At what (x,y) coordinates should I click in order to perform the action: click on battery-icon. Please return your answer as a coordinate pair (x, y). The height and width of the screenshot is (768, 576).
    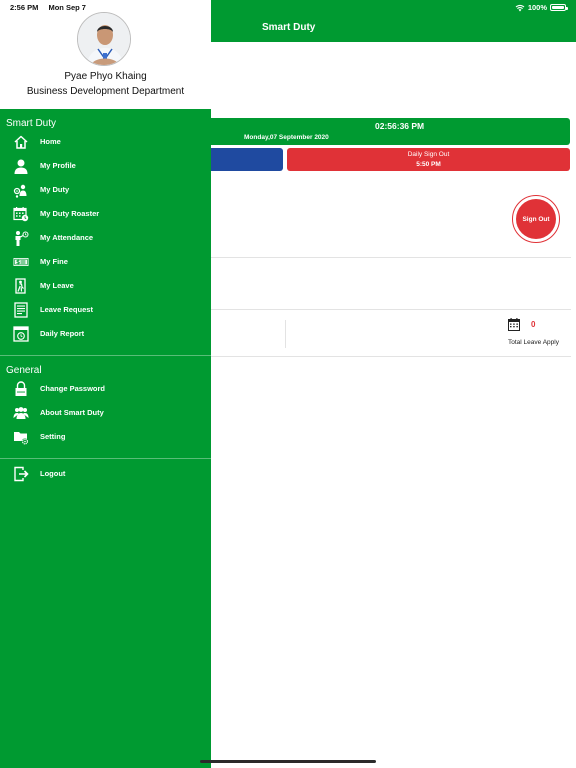
    Looking at the image, I should click on (559, 7).